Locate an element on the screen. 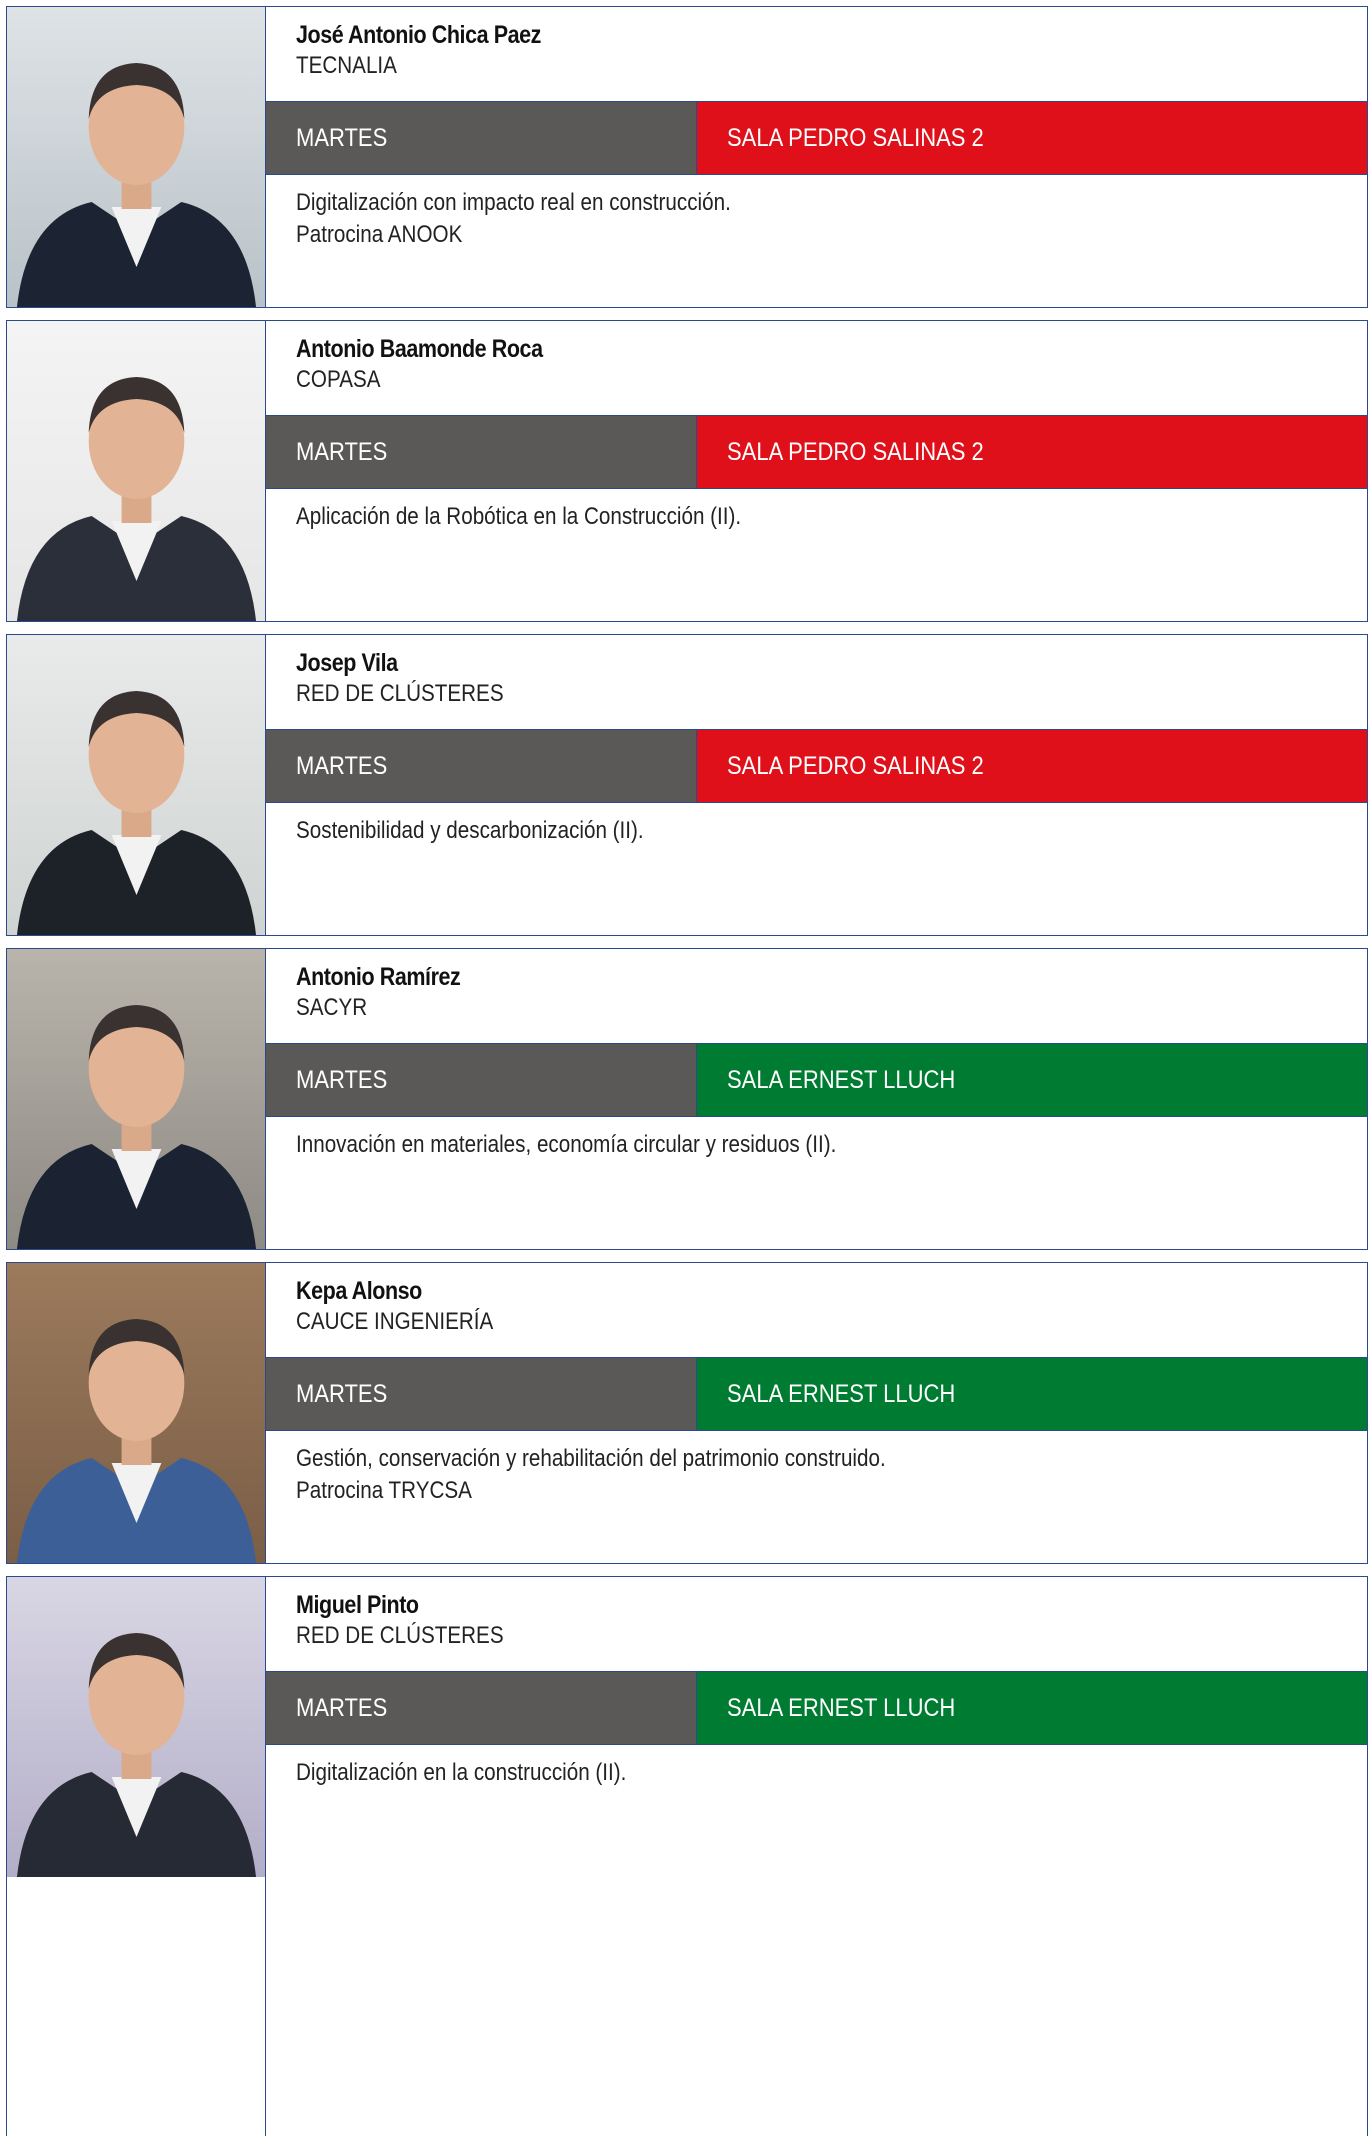 Image resolution: width=1371 pixels, height=2148 pixels. speaker-name: Kepa Alonso is located at coordinates (359, 1291).